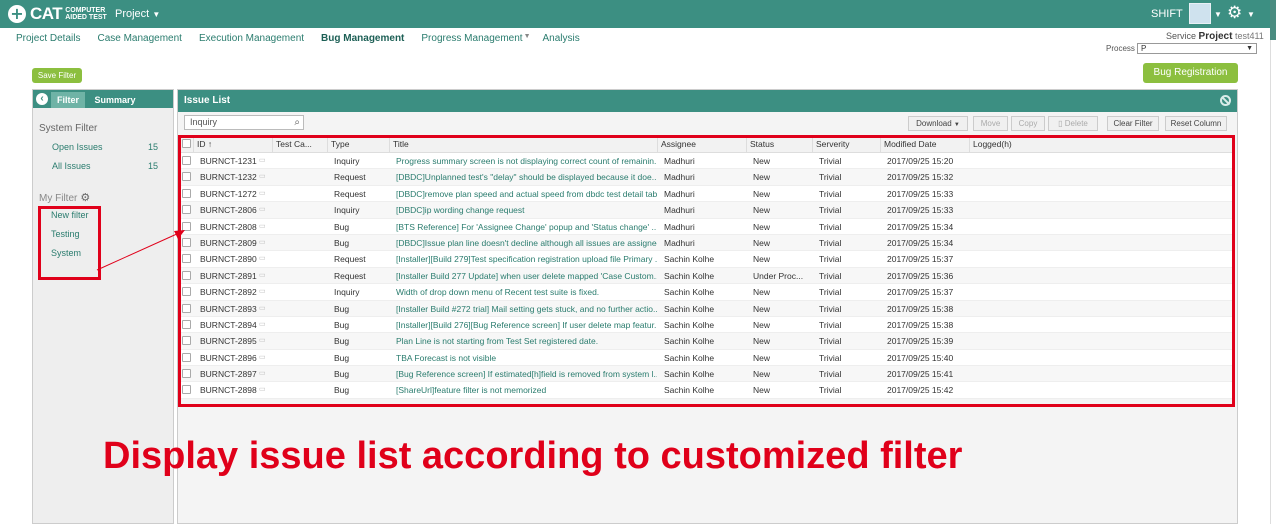 The height and width of the screenshot is (524, 1276). Describe the element at coordinates (42, 99) in the screenshot. I see `collapse-icon: ‹` at that location.